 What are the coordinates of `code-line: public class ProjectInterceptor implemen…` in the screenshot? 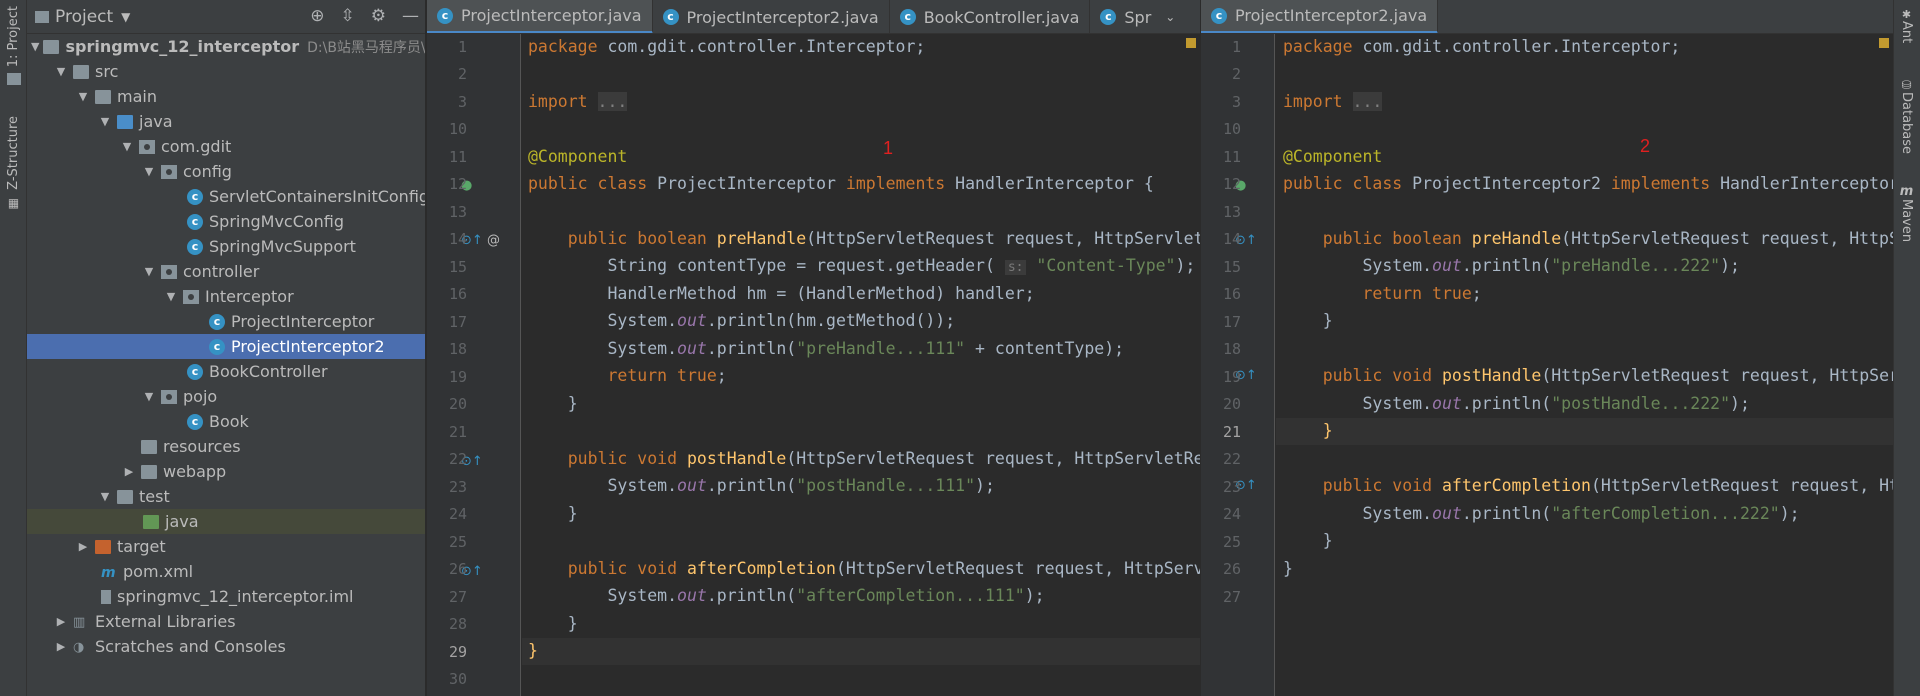 It's located at (841, 183).